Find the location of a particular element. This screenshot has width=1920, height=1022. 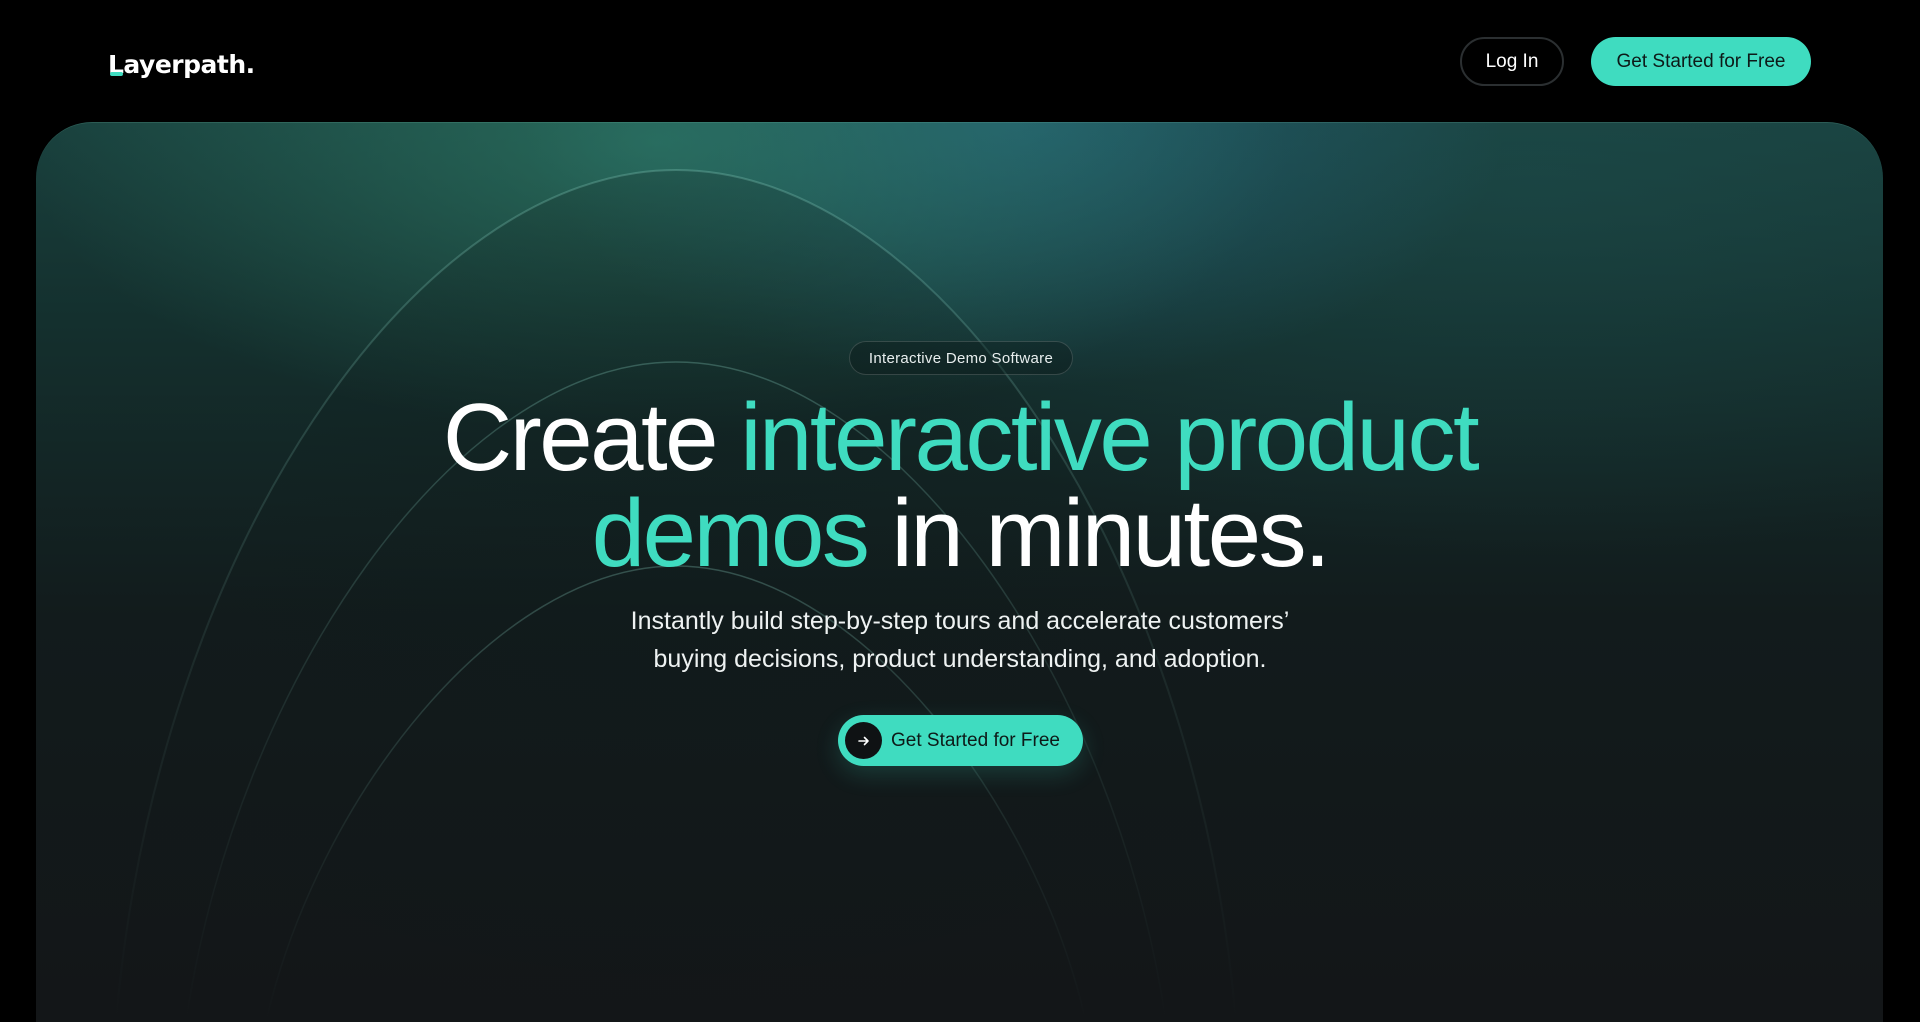

logo-text: Layerpath. is located at coordinates (181, 64).